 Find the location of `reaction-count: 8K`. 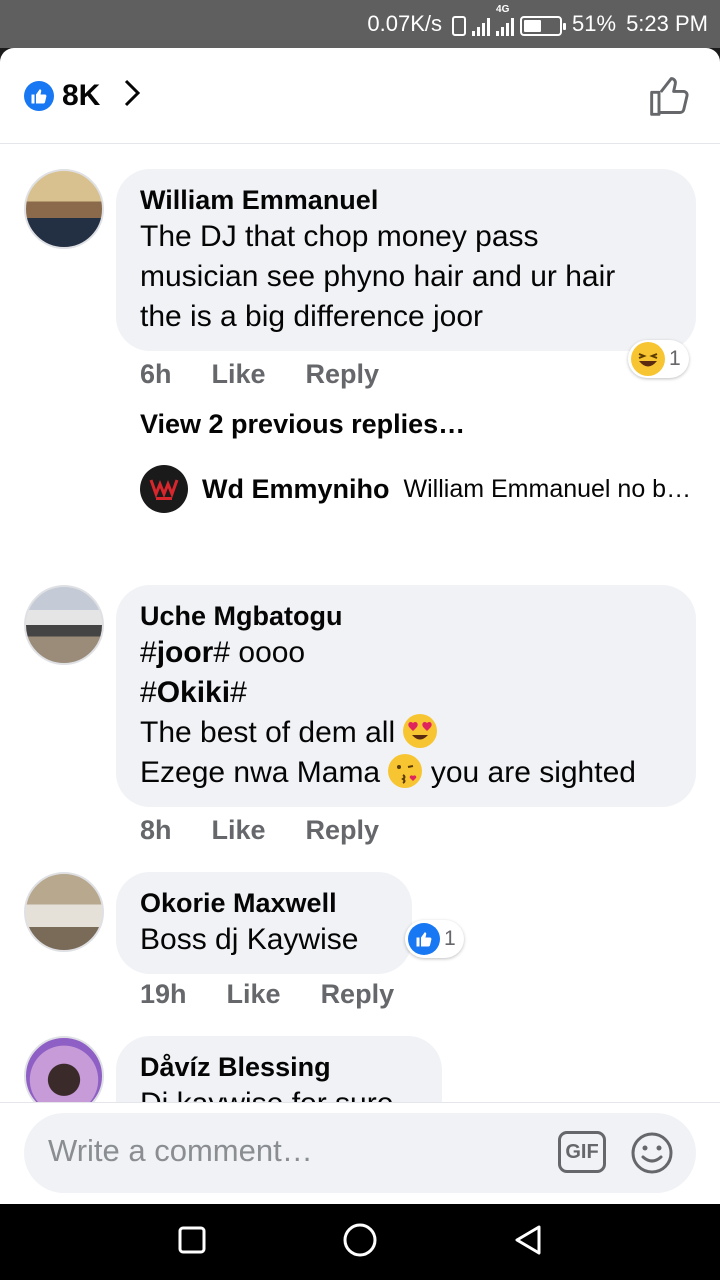

reaction-count: 8K is located at coordinates (81, 95).